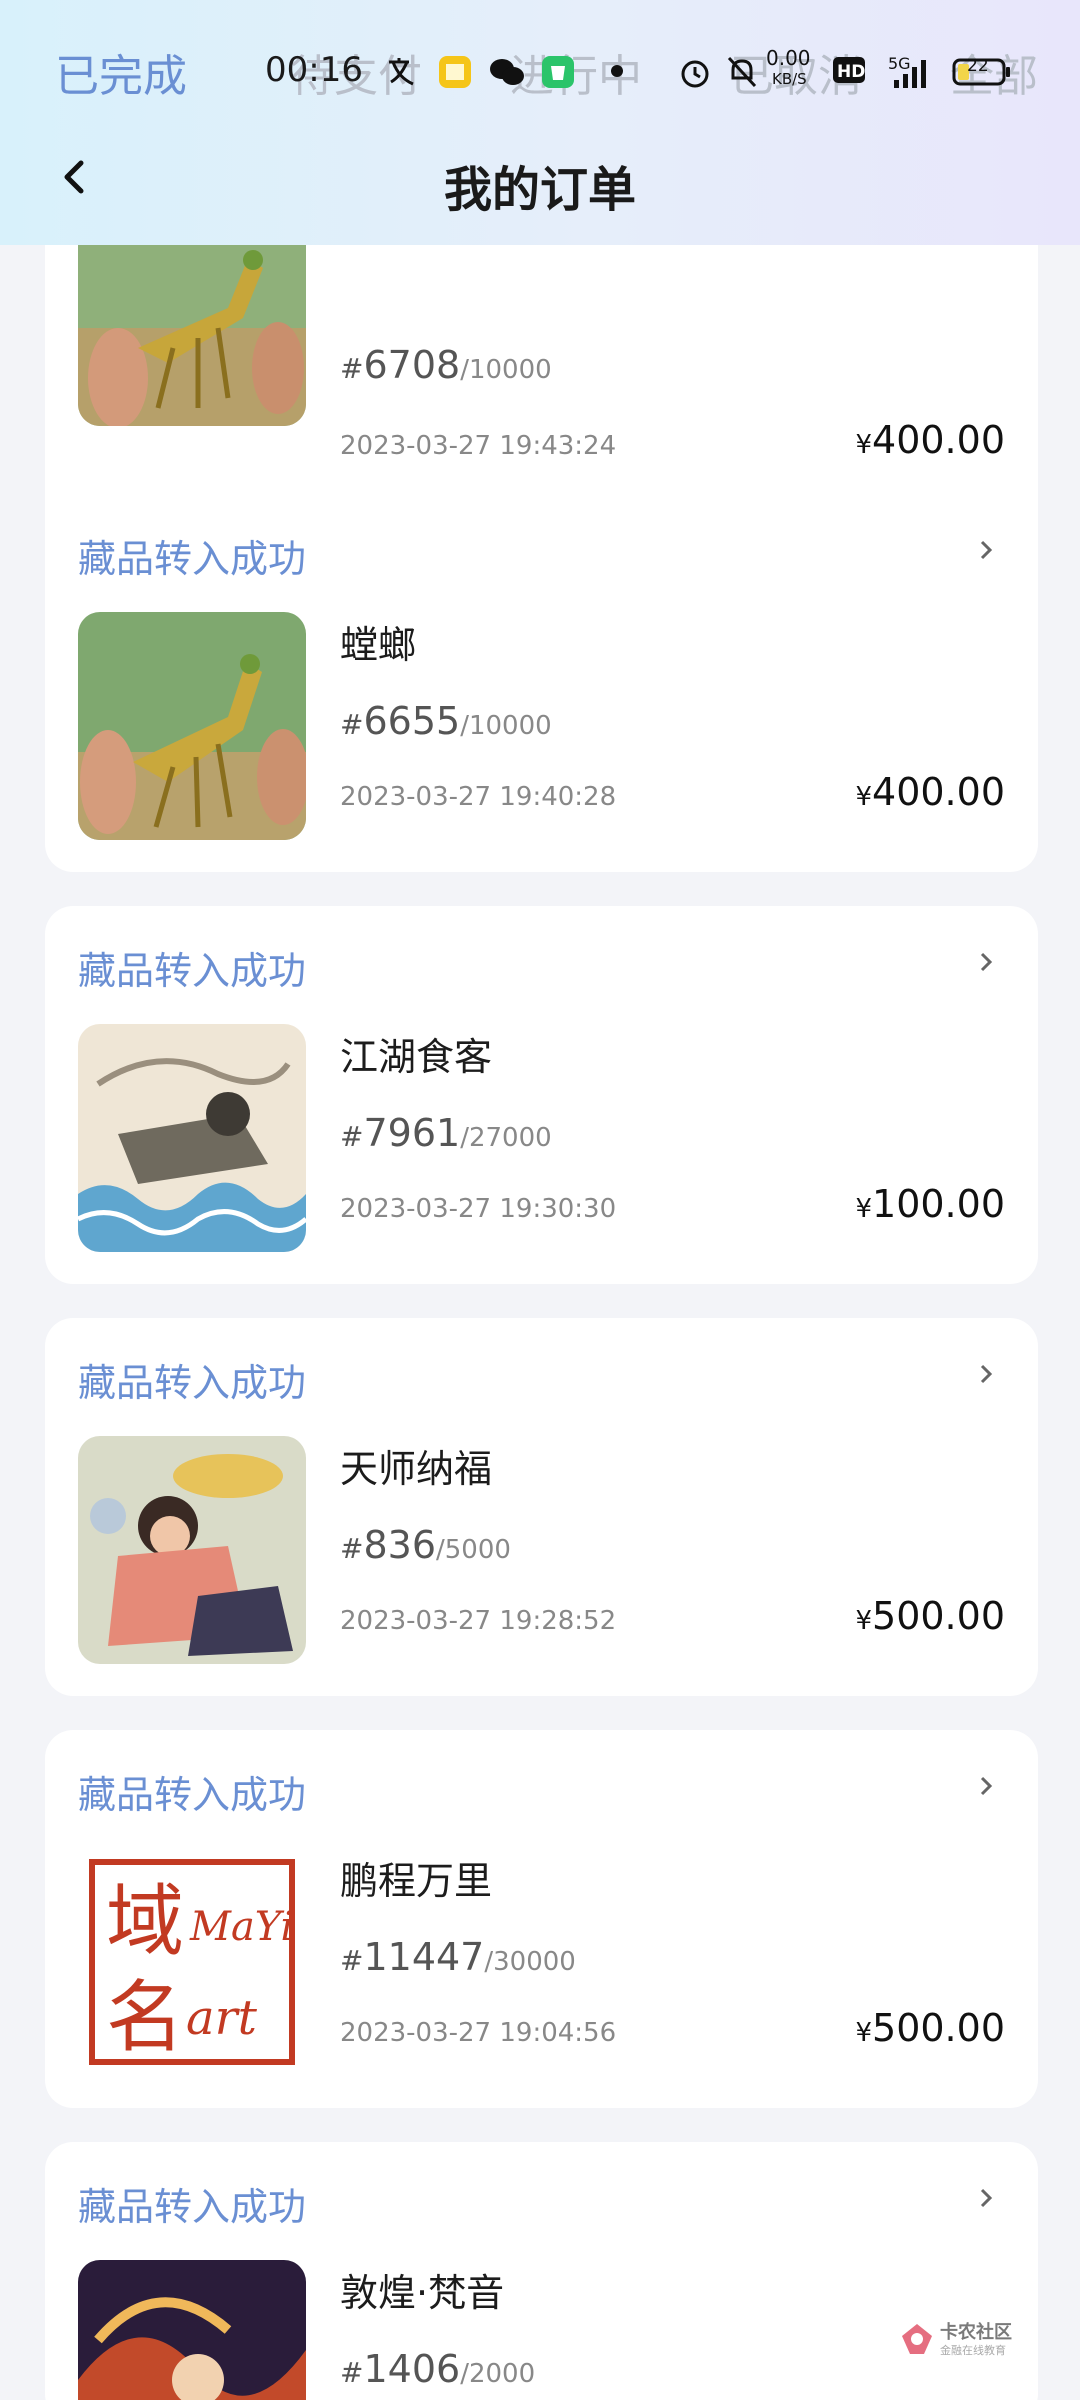  Describe the element at coordinates (917, 2339) in the screenshot. I see `watermark-icon` at that location.